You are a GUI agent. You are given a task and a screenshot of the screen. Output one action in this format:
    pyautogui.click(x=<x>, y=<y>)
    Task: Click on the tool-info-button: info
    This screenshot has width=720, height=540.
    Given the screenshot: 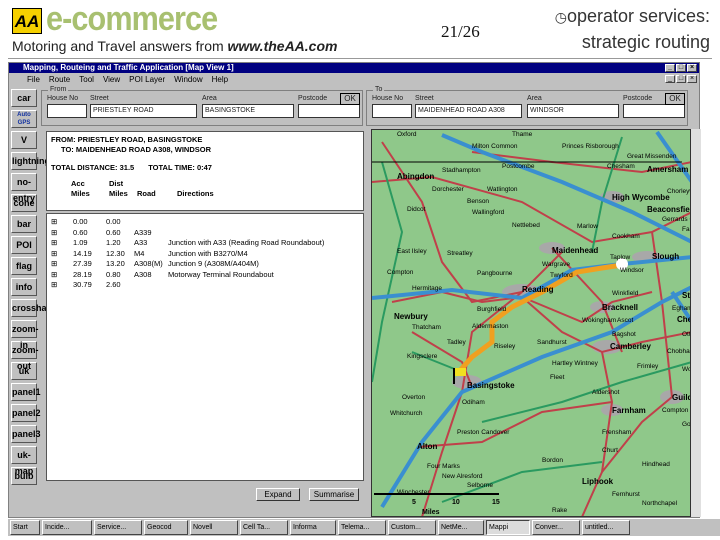 What is the action you would take?
    pyautogui.click(x=24, y=287)
    